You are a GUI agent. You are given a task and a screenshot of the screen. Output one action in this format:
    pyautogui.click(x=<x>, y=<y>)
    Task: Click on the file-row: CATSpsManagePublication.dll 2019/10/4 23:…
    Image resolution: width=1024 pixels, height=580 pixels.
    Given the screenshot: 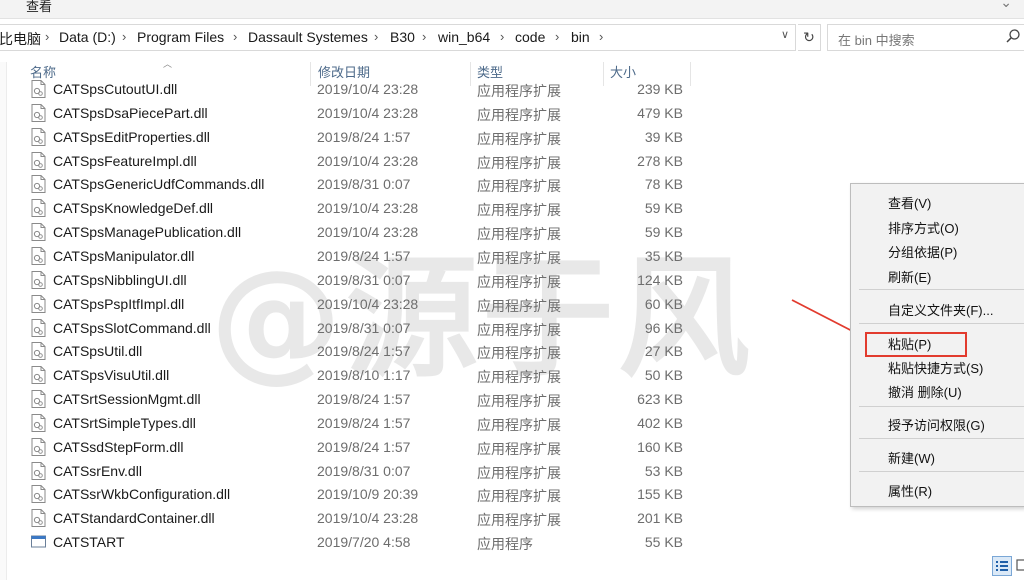 What is the action you would take?
    pyautogui.click(x=350, y=234)
    